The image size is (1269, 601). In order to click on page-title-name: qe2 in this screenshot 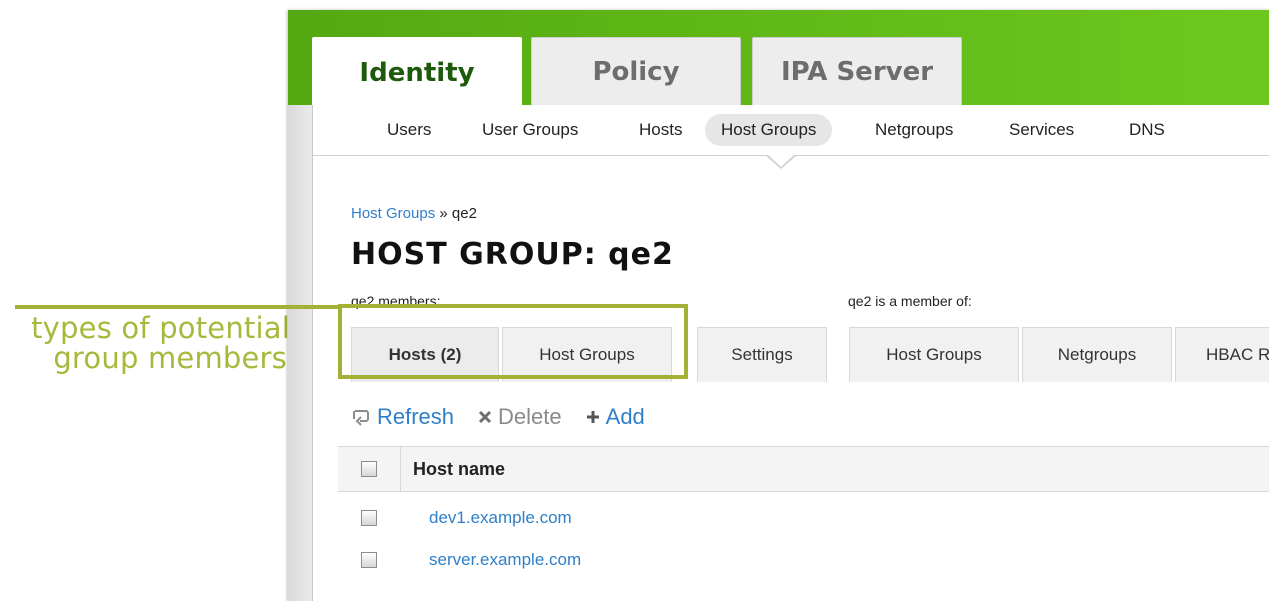, I will do `click(641, 254)`.